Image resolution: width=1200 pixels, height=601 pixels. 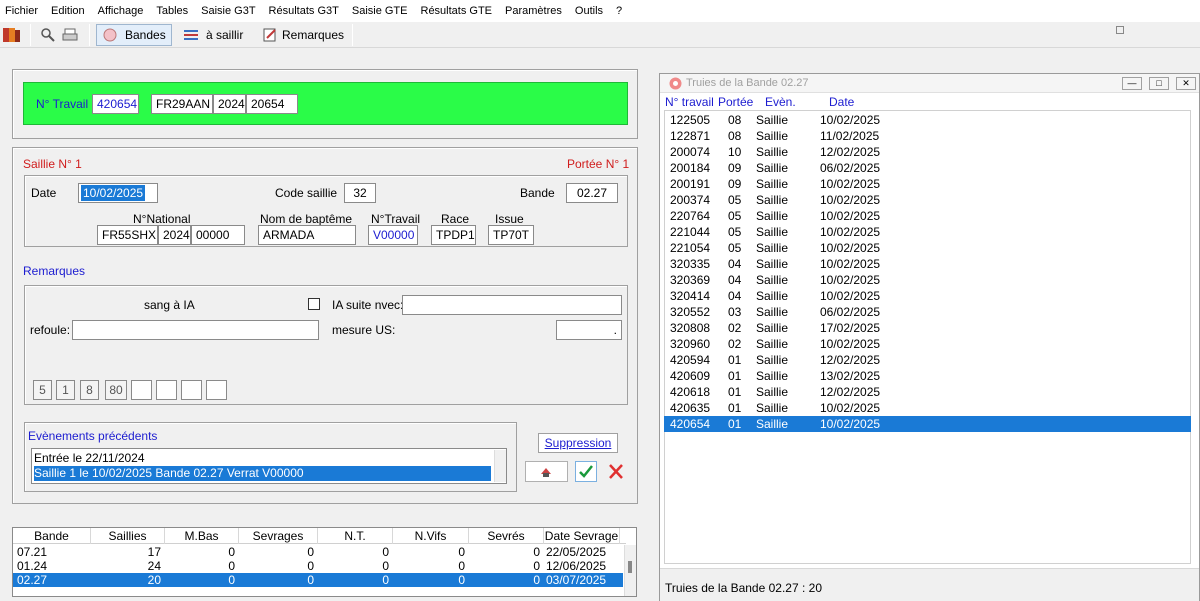 I want to click on bandes-scrollbar, so click(x=630, y=570).